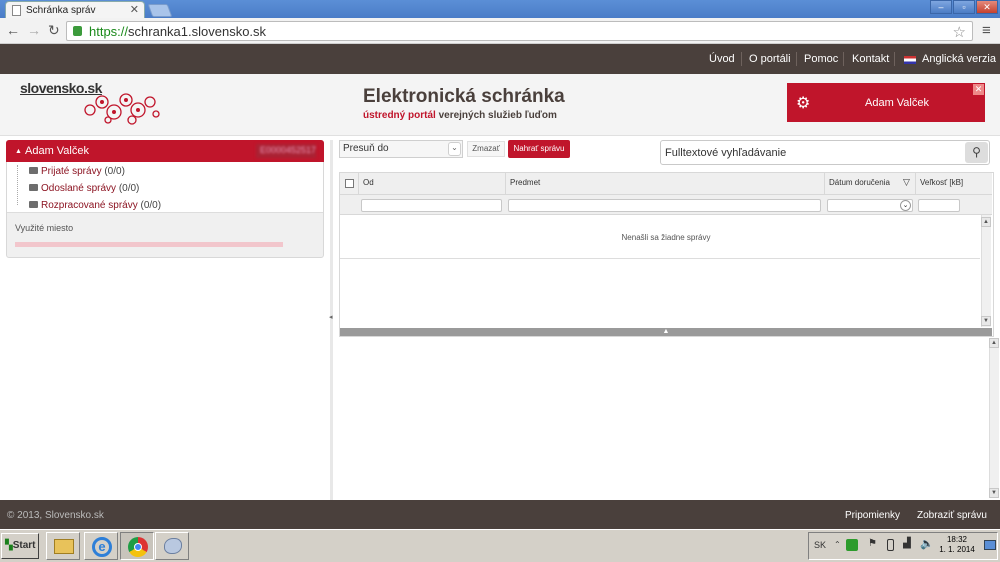 The image size is (1000, 562). I want to click on nav-uvod: Úvod, so click(722, 59).